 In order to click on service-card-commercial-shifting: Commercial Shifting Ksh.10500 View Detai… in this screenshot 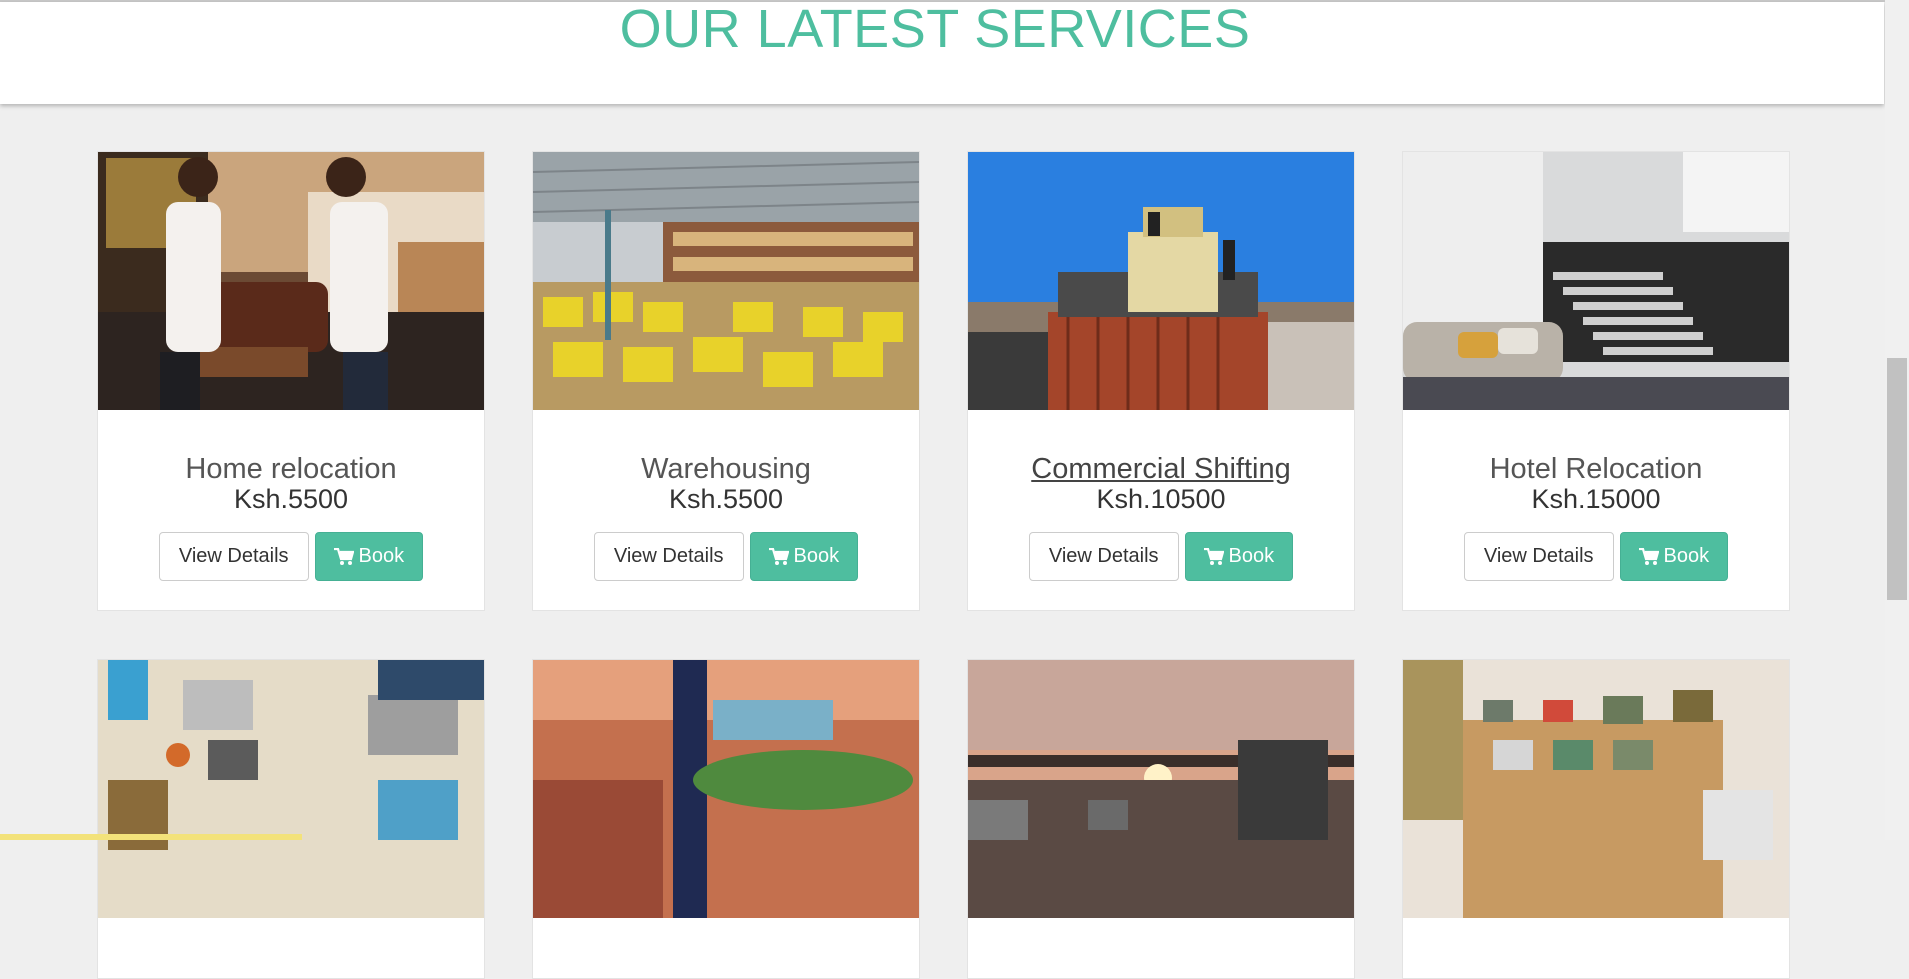, I will do `click(1161, 381)`.